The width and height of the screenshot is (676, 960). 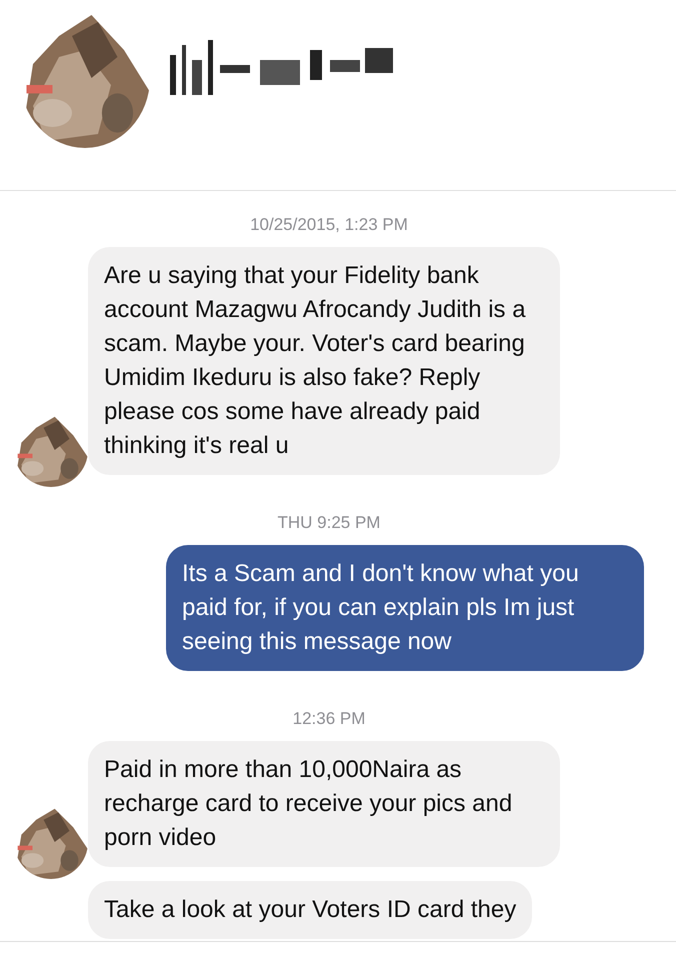 I want to click on received-message: Take a look at your Voters ID card they, so click(x=310, y=910).